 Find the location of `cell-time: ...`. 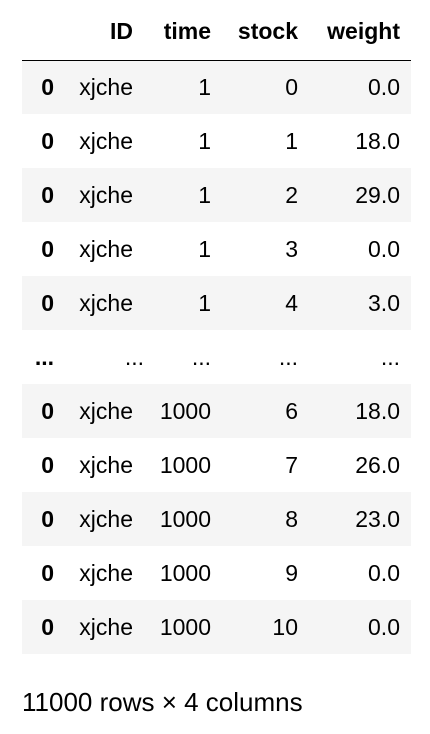

cell-time: ... is located at coordinates (201, 356).